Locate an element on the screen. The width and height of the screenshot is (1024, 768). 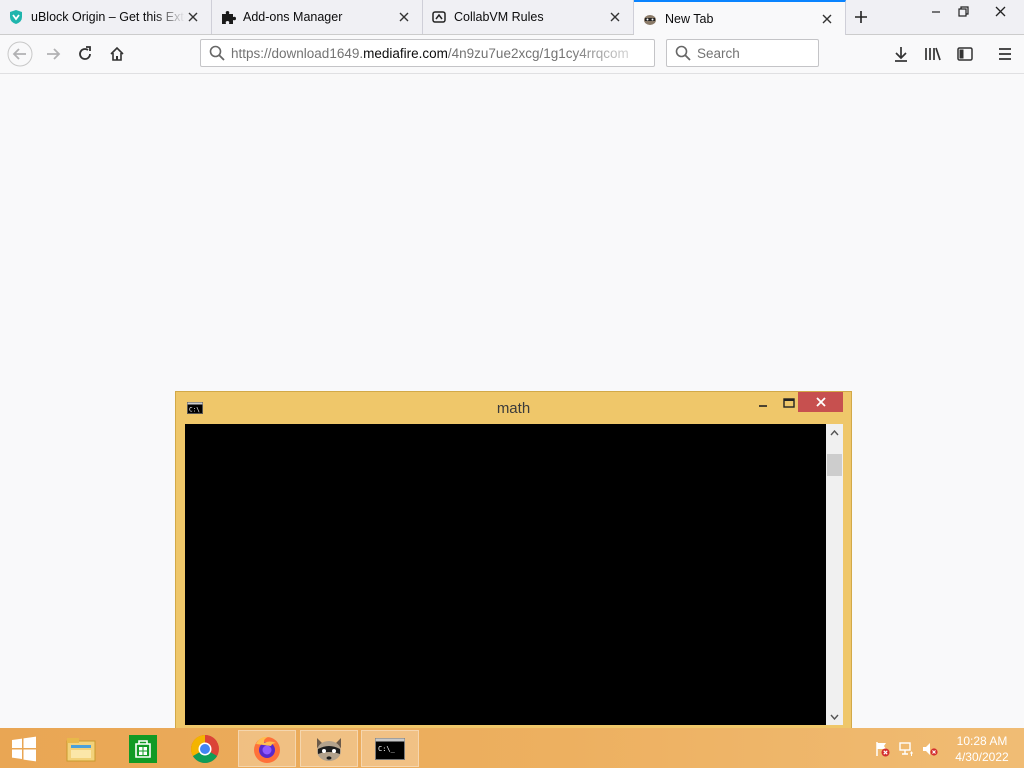
console-close-button is located at coordinates (820, 402).